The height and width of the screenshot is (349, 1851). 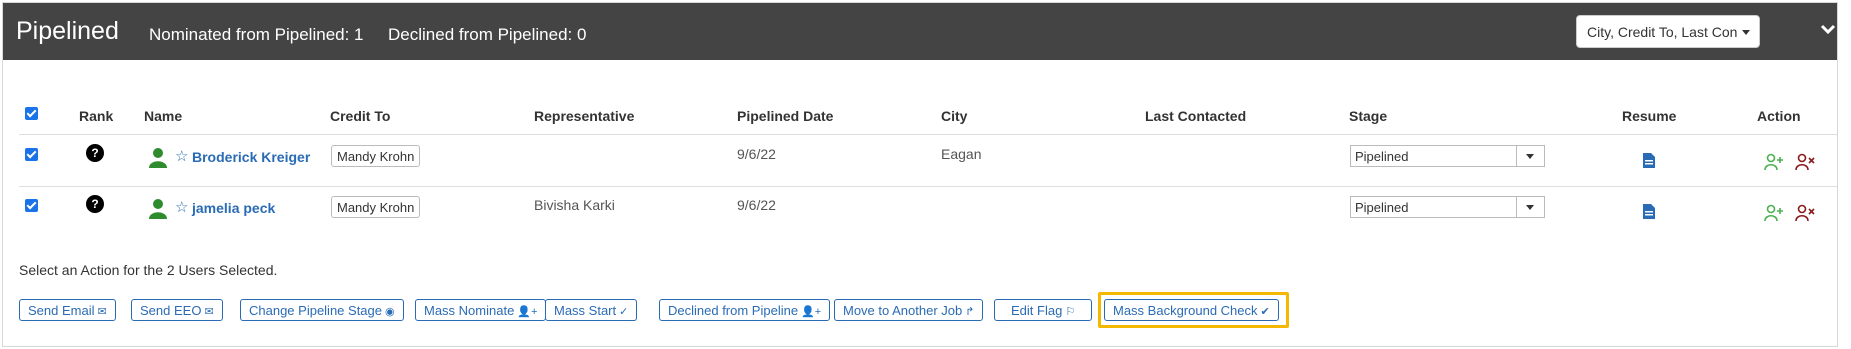 What do you see at coordinates (584, 116) in the screenshot?
I see `col-representative: Representative` at bounding box center [584, 116].